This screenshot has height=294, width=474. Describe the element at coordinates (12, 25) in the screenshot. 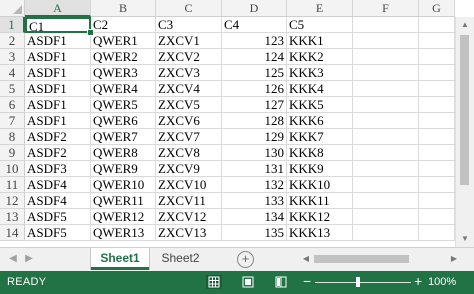

I see `row-header-1: 1` at that location.